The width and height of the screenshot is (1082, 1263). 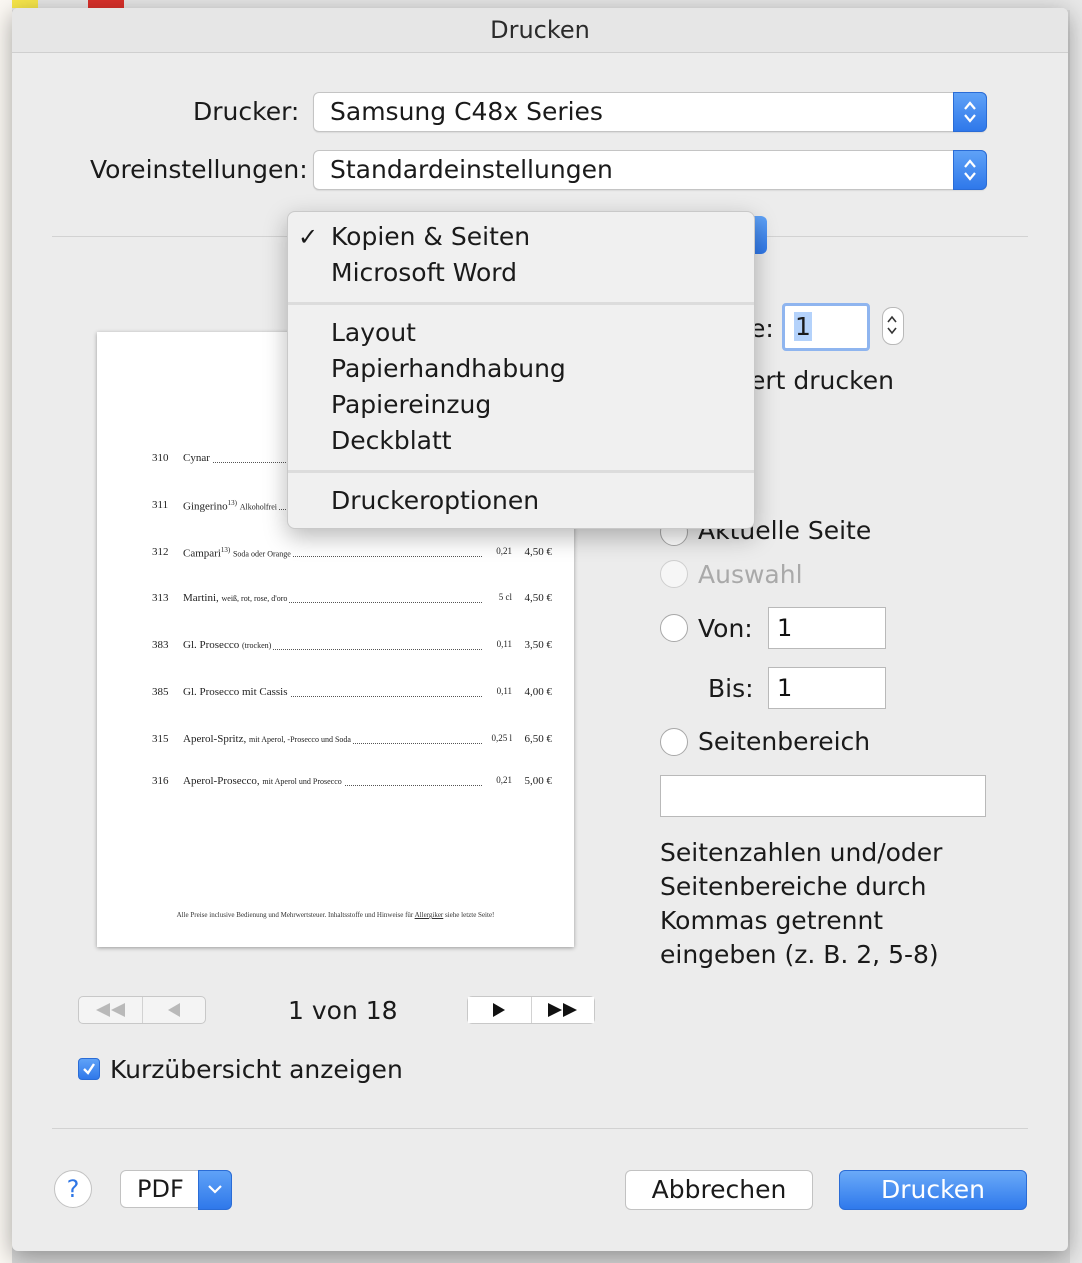 I want to click on double-right-arrow-icon, so click(x=562, y=1010).